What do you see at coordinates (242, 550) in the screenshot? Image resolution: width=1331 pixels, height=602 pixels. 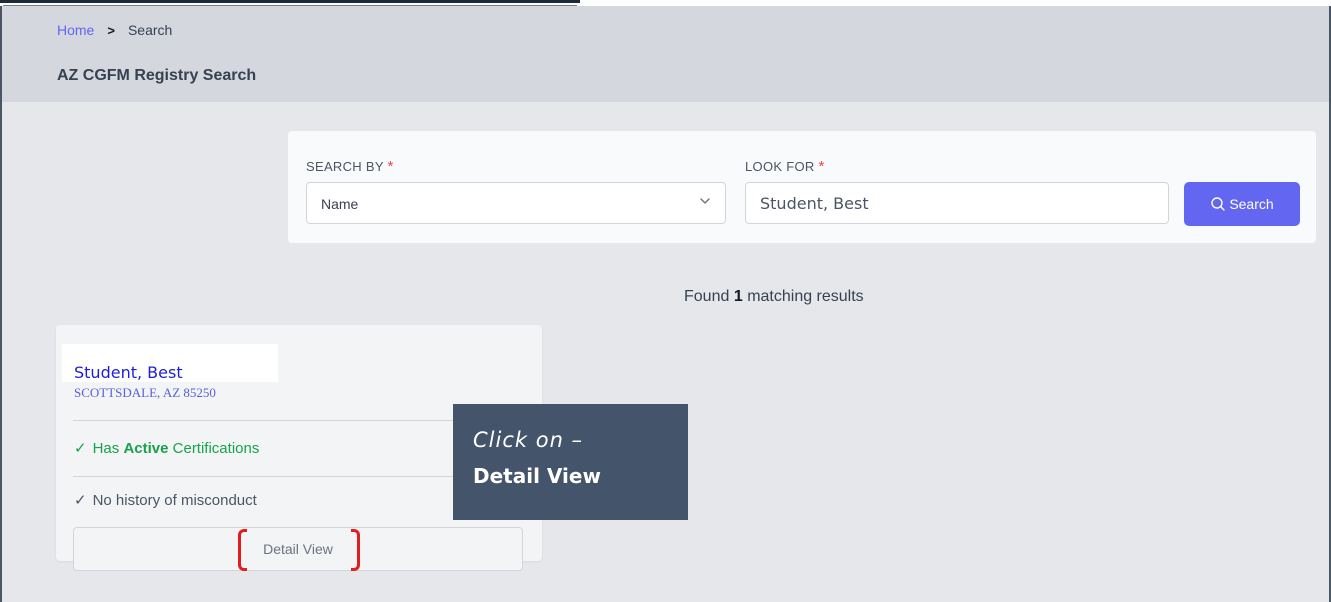 I see `highlight-bracket-left` at bounding box center [242, 550].